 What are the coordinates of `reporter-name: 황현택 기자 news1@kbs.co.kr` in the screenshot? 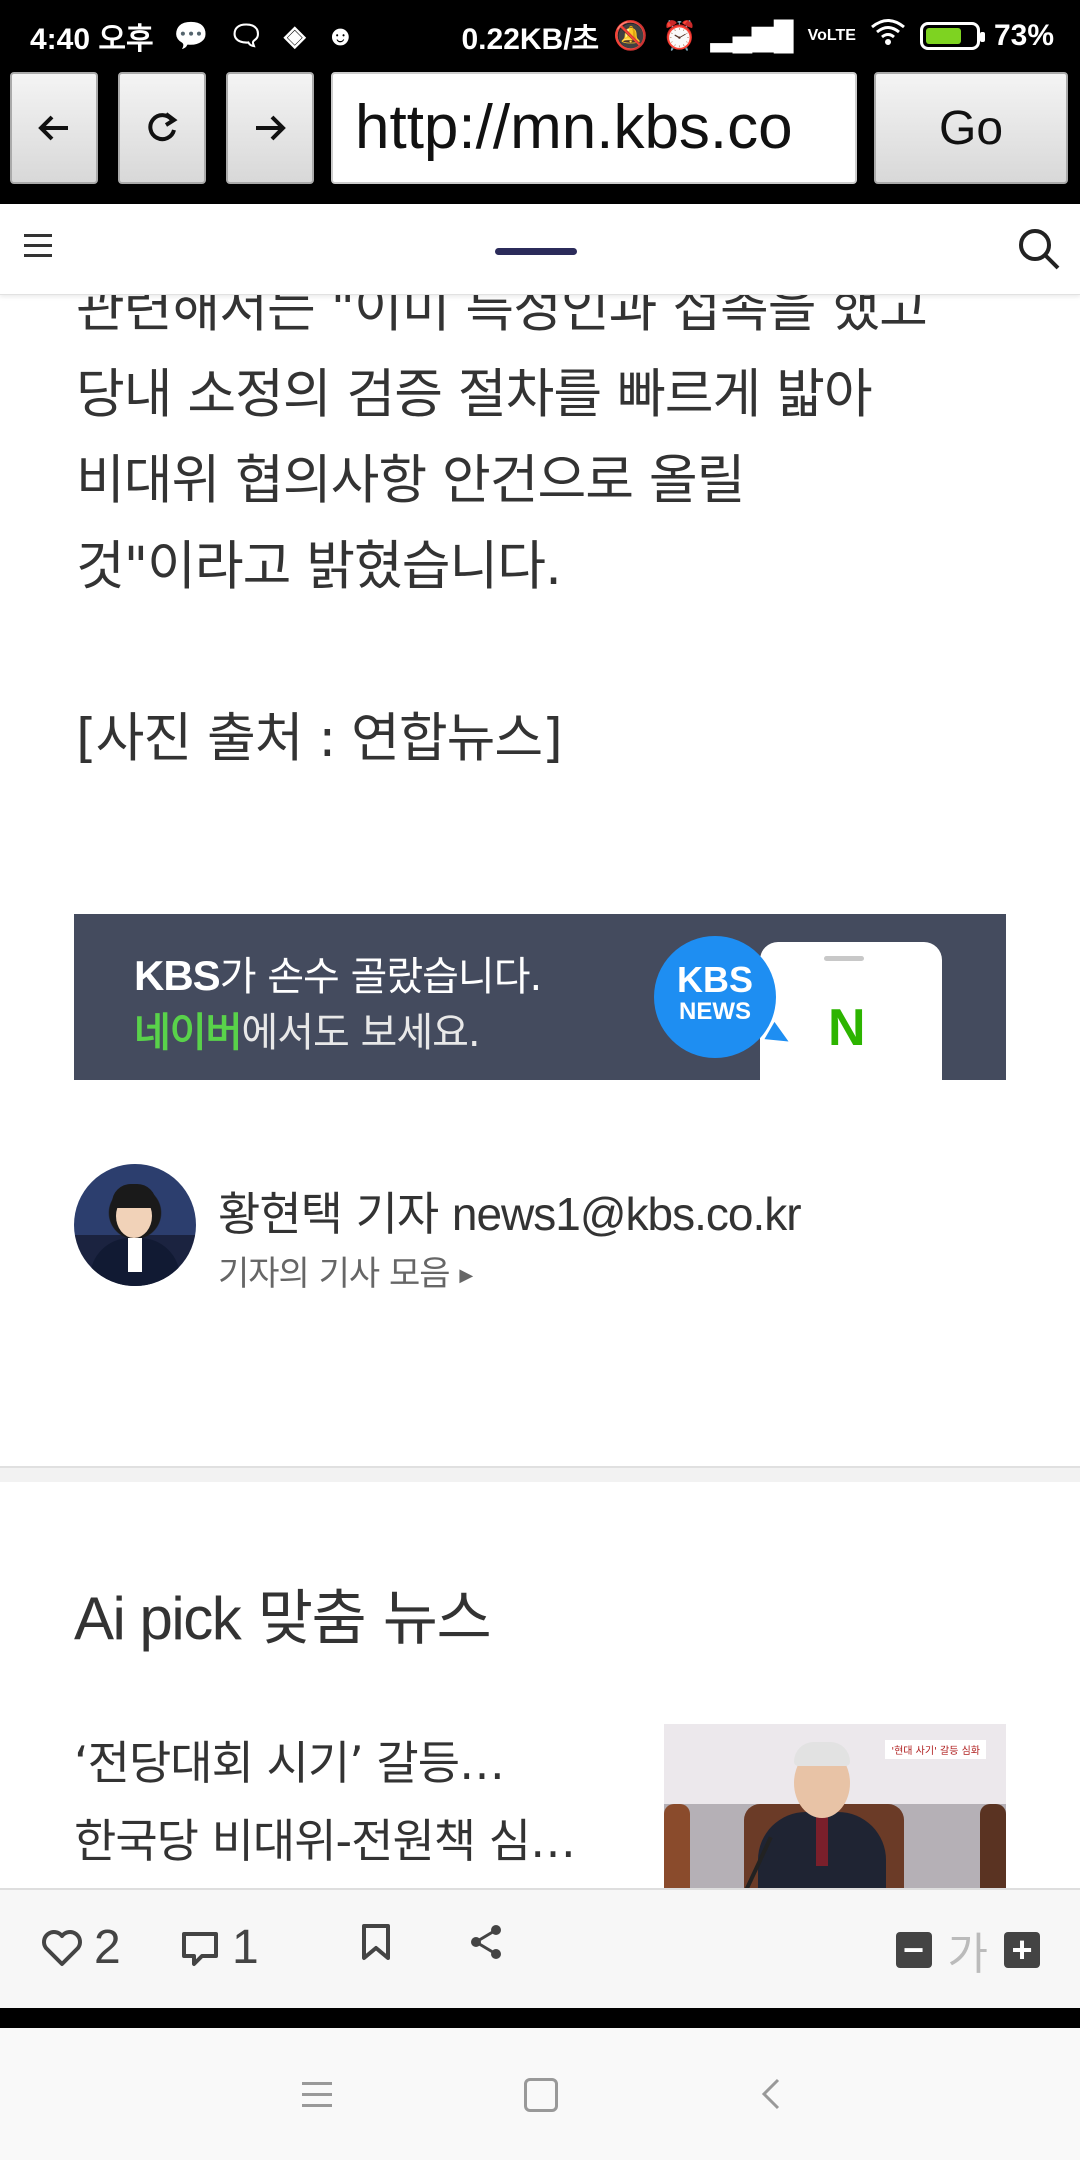 It's located at (510, 1211).